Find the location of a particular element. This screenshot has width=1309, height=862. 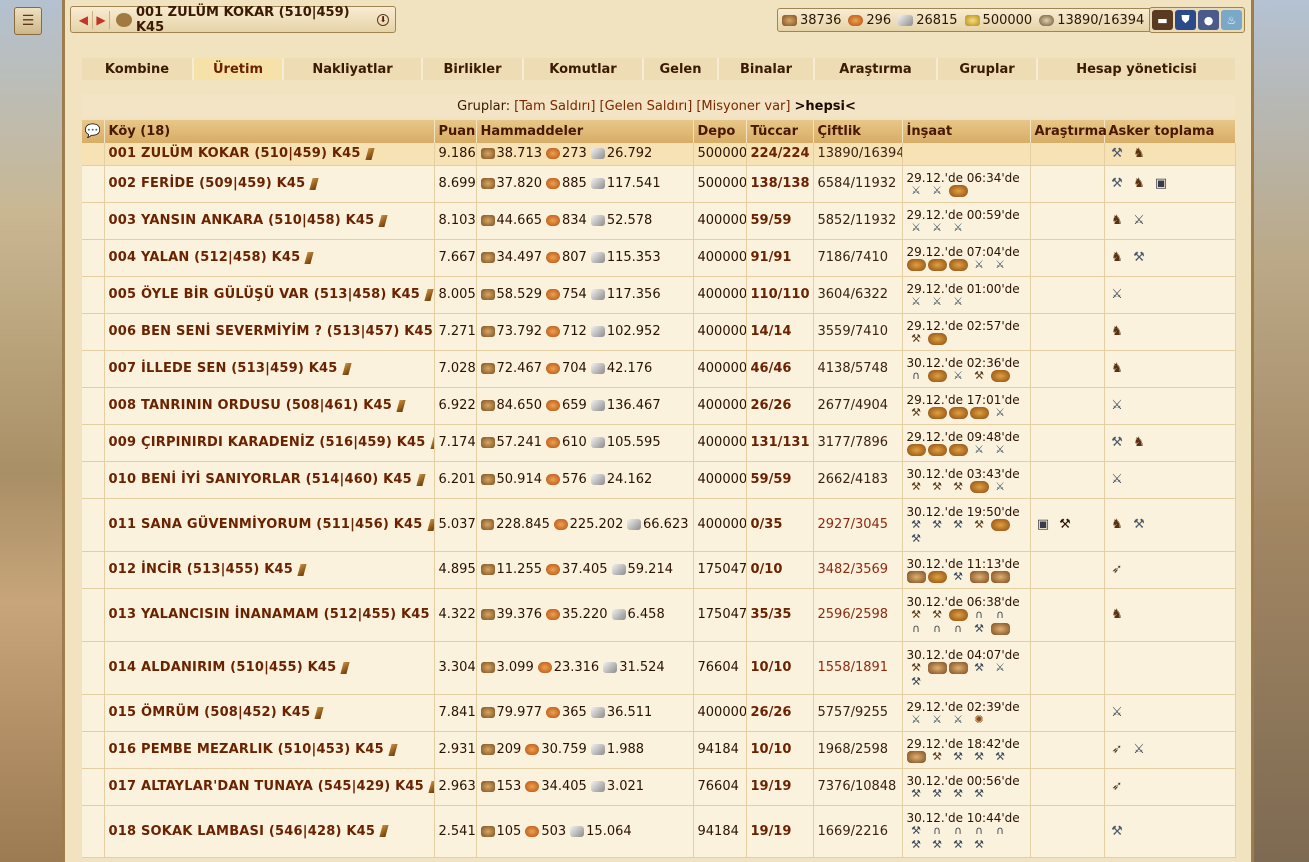

merchants-cell: 224/224 is located at coordinates (780, 154).